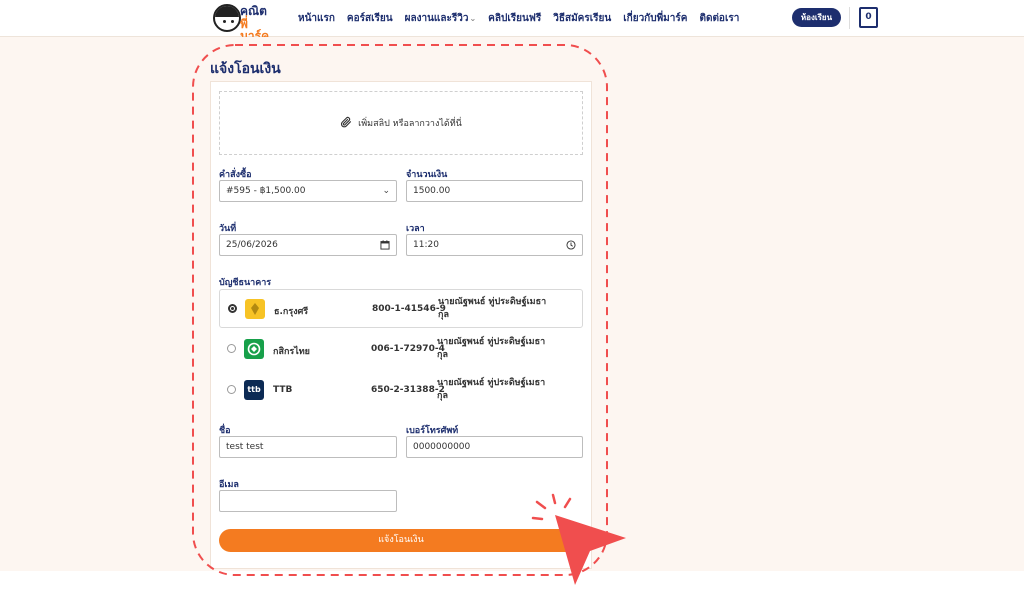 The image size is (1024, 589). What do you see at coordinates (227, 18) in the screenshot?
I see `logo-mascot-icon` at bounding box center [227, 18].